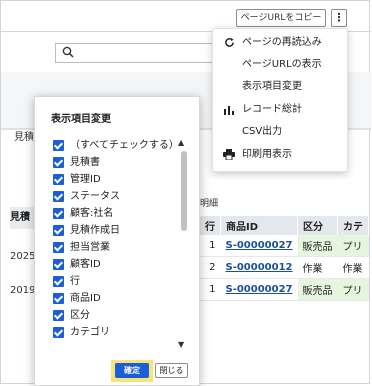 The image size is (372, 386). What do you see at coordinates (229, 156) in the screenshot?
I see `printer-icon` at bounding box center [229, 156].